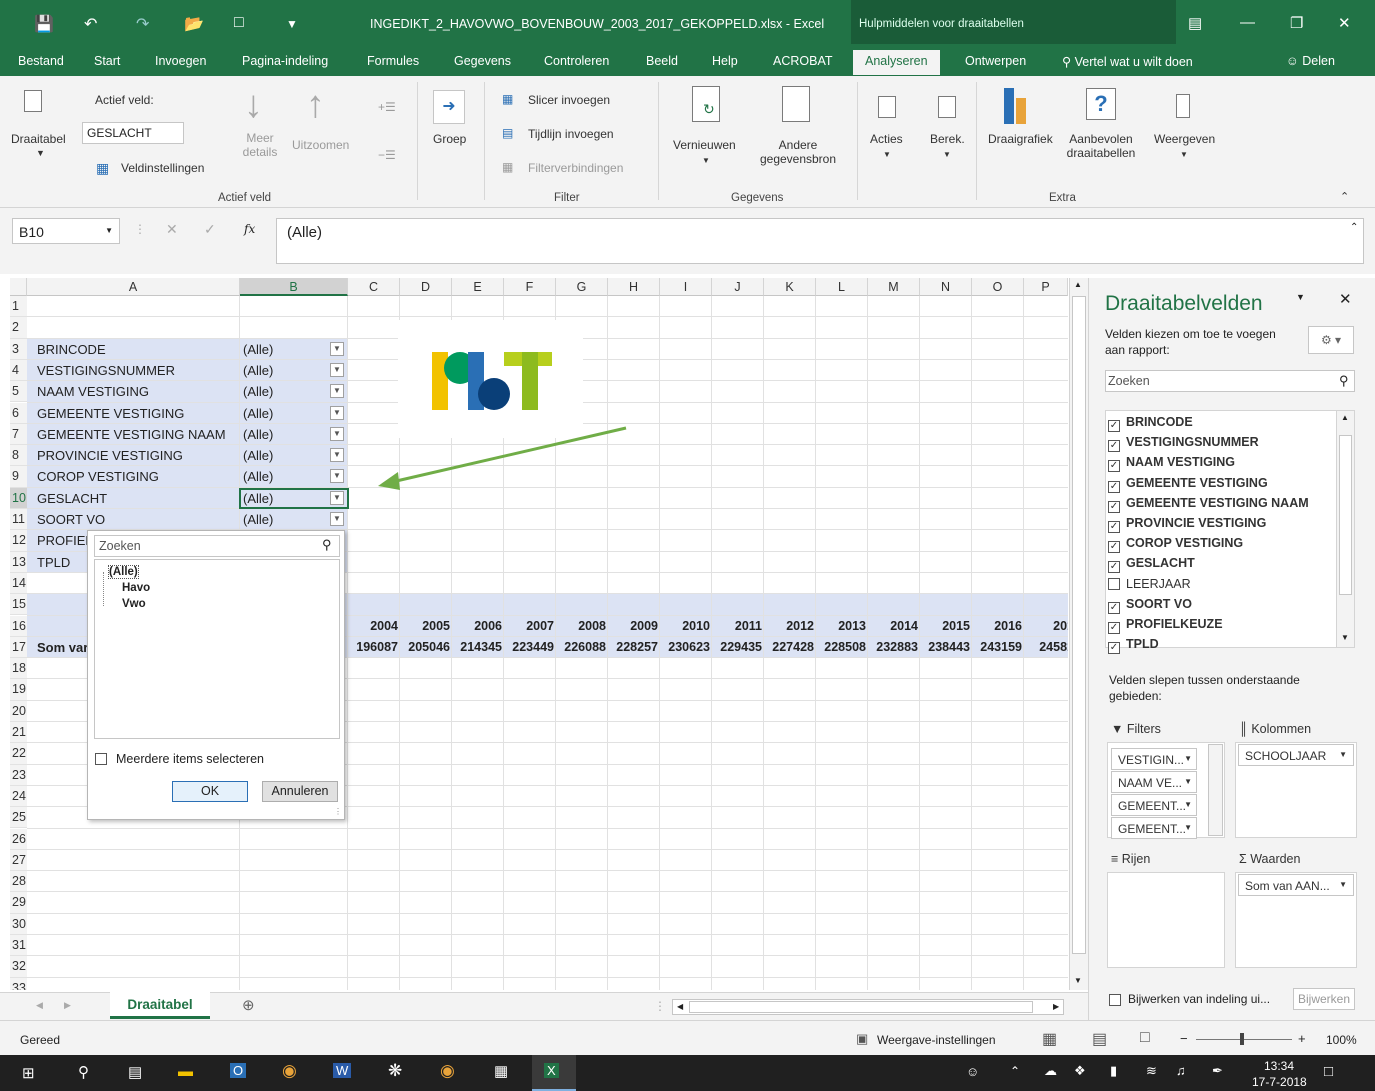 The width and height of the screenshot is (1375, 1091). What do you see at coordinates (1181, 1070) in the screenshot?
I see `volume-icon: ♫` at bounding box center [1181, 1070].